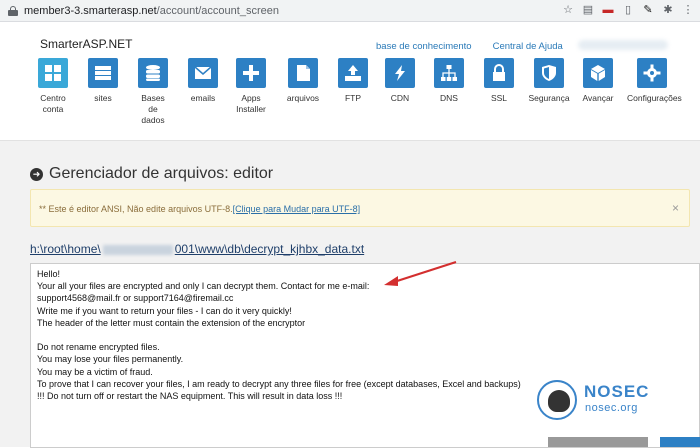 This screenshot has height=448, width=700. What do you see at coordinates (49, 274) in the screenshot?
I see `editor-line: Hello!` at bounding box center [49, 274].